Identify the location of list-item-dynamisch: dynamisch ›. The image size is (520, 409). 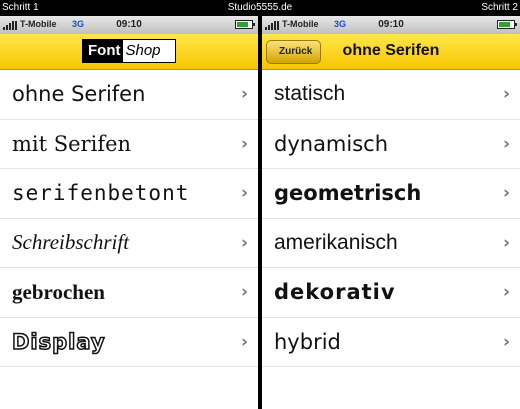
(391, 144).